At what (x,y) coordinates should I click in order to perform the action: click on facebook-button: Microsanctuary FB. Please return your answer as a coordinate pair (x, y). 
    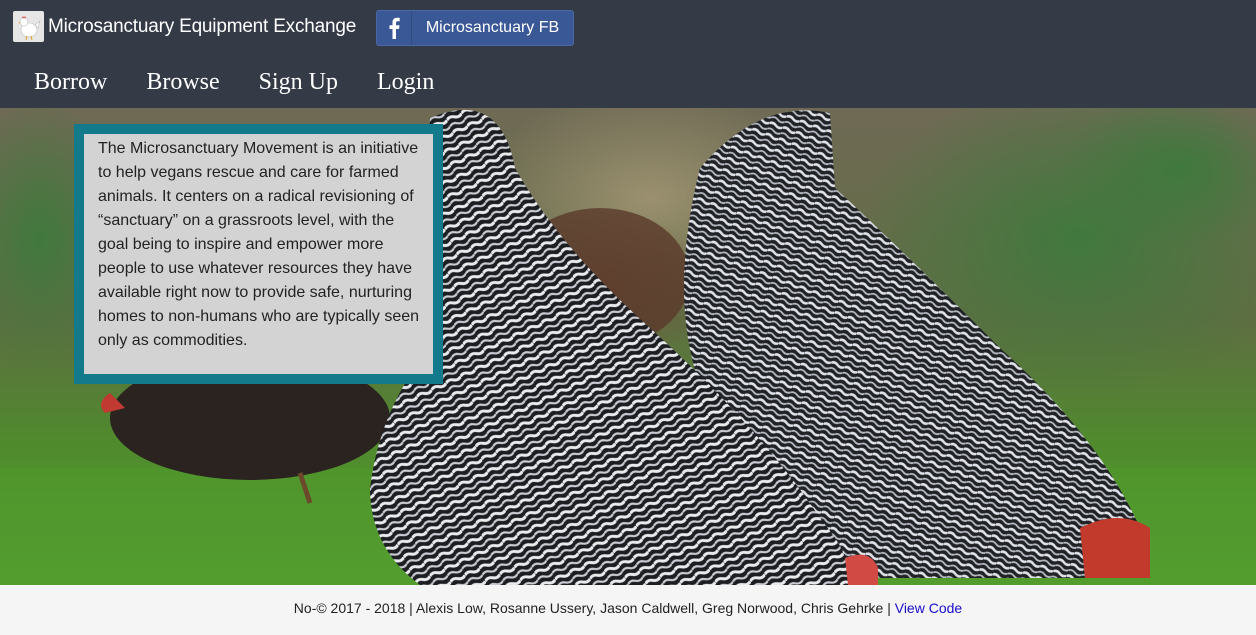
    Looking at the image, I should click on (475, 28).